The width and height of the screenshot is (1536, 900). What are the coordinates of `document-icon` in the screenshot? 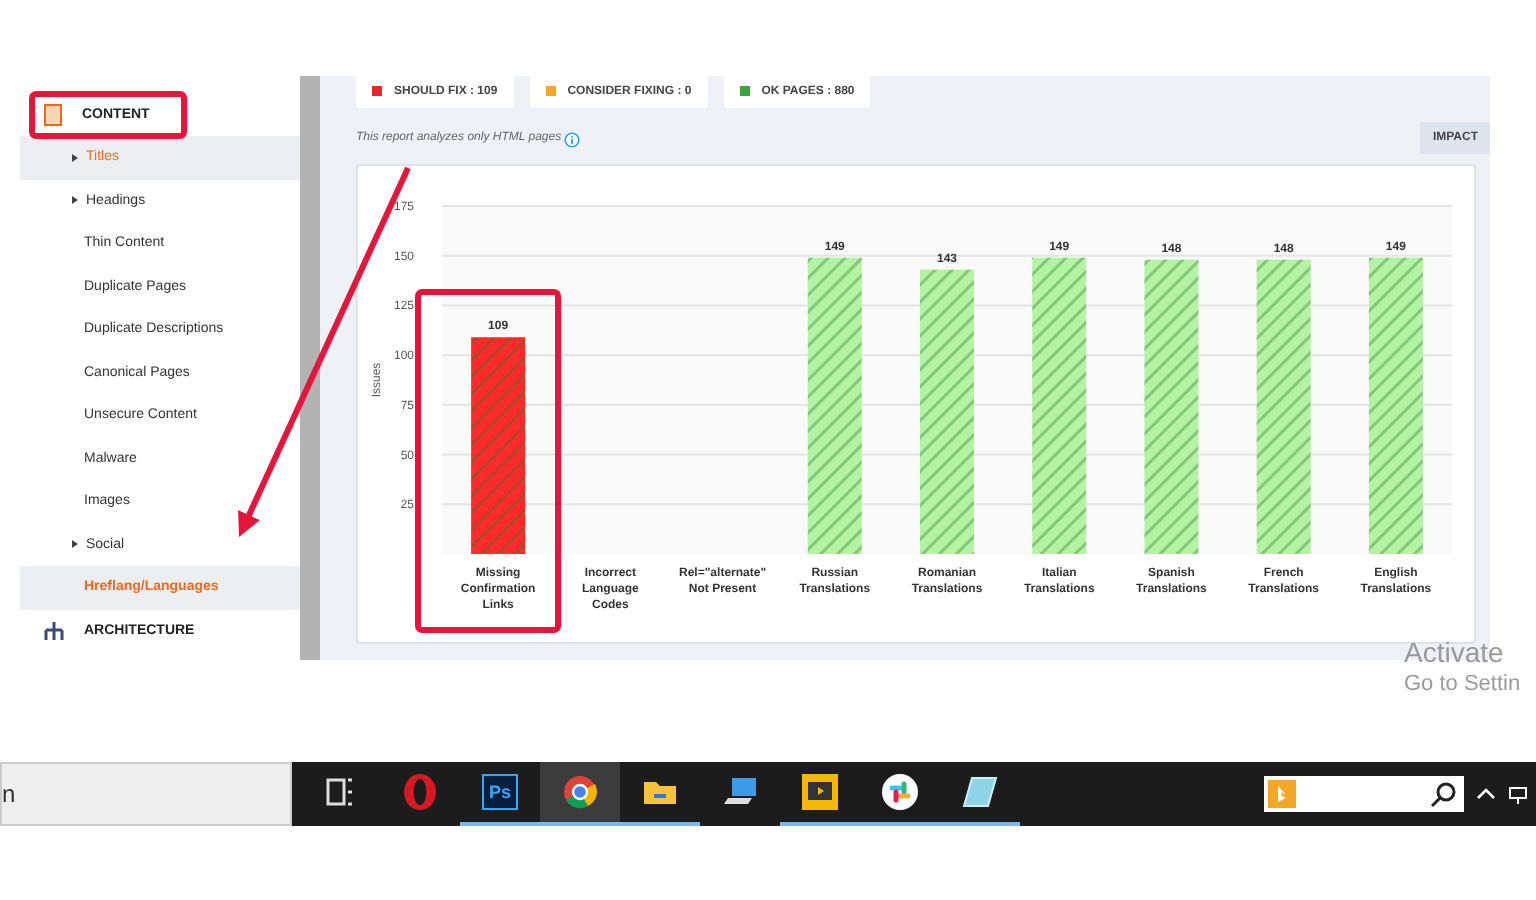 It's located at (53, 114).